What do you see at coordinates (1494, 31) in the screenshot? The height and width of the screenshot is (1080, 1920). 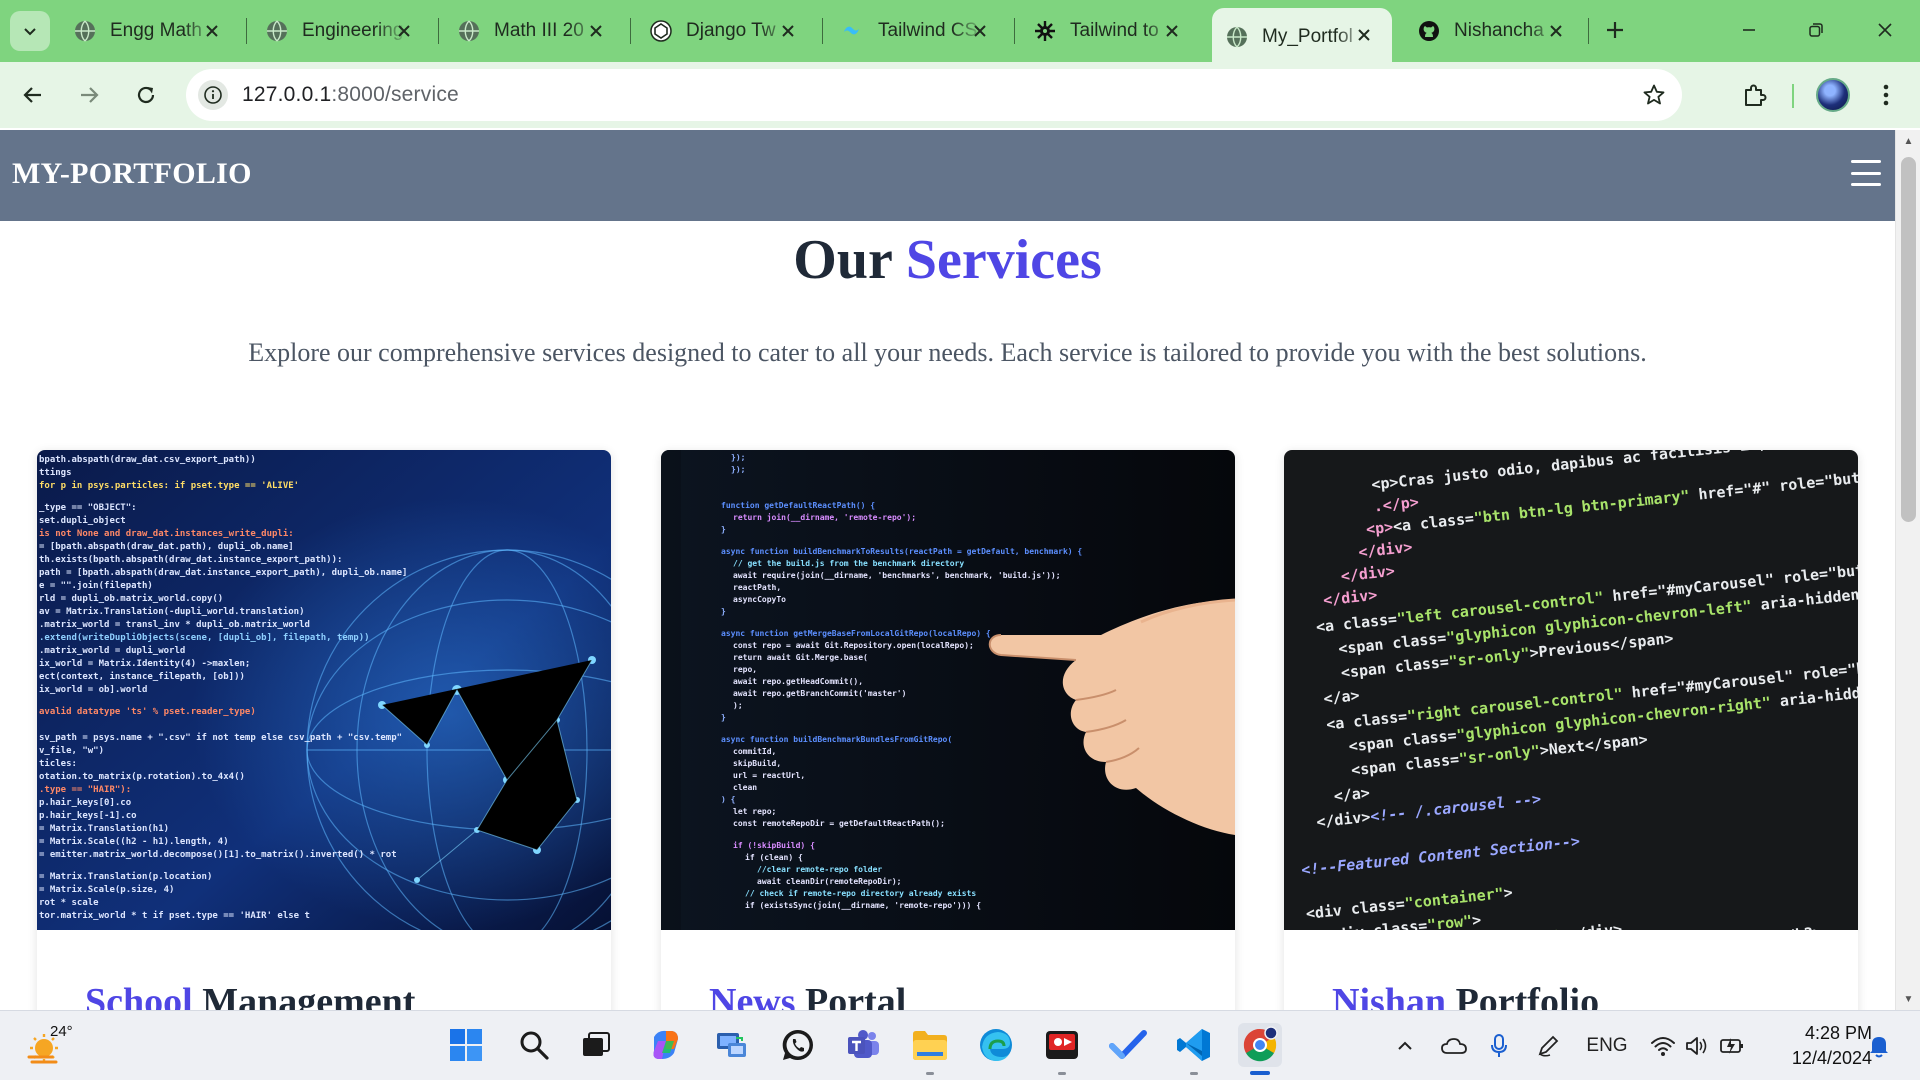 I see `tab-github: Nishancha` at bounding box center [1494, 31].